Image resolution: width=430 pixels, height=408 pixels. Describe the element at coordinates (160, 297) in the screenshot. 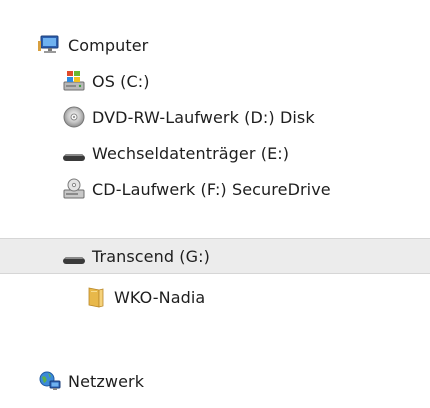

I see `tree-item-label: WKO-Nadia` at that location.